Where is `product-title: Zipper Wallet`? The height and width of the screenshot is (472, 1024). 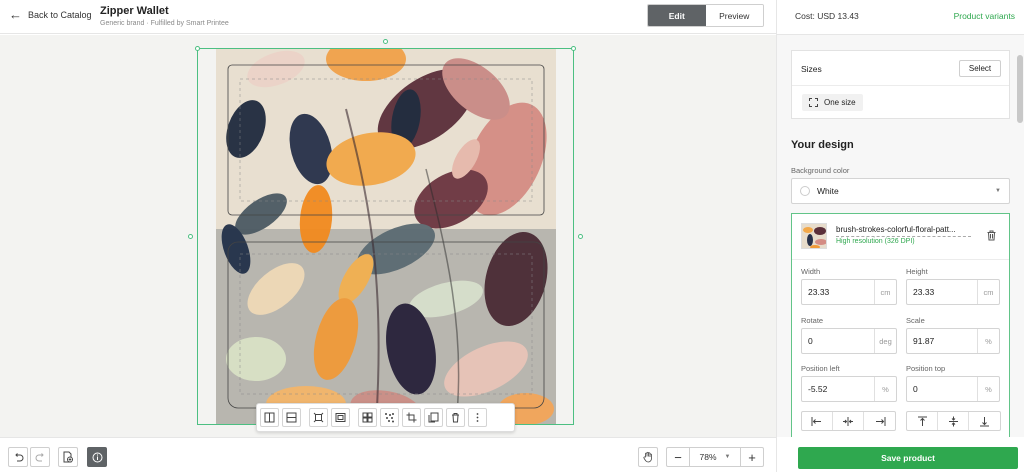 product-title: Zipper Wallet is located at coordinates (134, 11).